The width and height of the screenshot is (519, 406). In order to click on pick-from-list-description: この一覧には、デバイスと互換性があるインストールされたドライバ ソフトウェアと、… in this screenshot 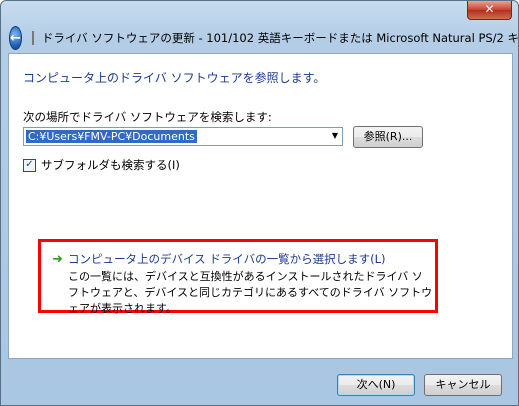, I will do `click(250, 292)`.